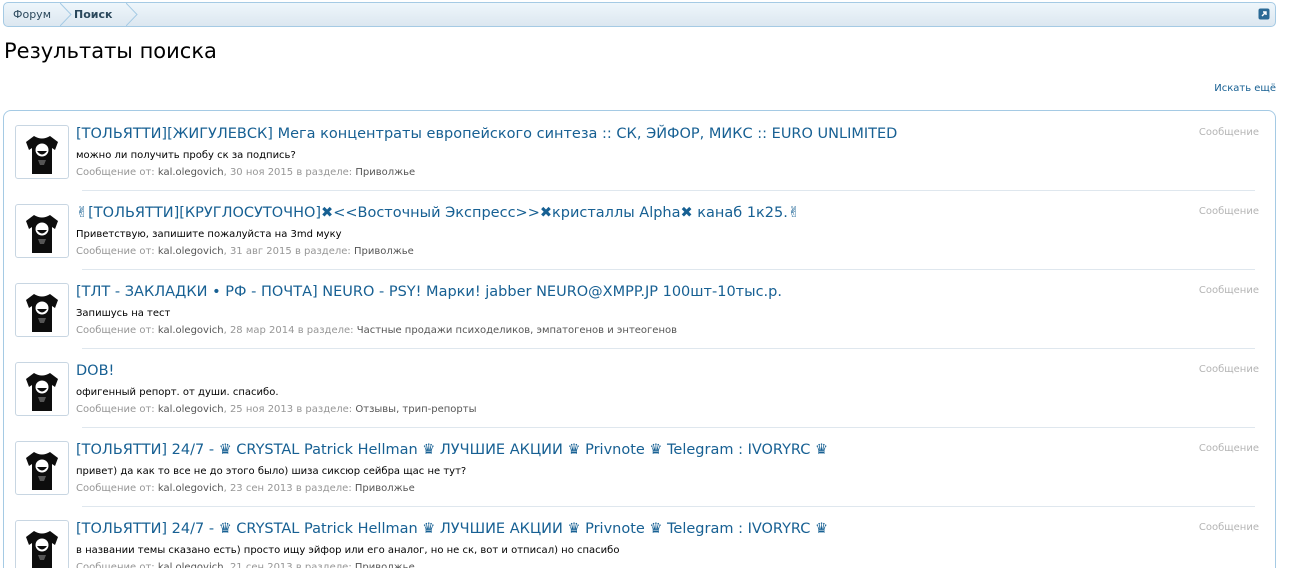 The image size is (1294, 568). Describe the element at coordinates (1245, 88) in the screenshot. I see `search-more-link: Искать ещё` at that location.